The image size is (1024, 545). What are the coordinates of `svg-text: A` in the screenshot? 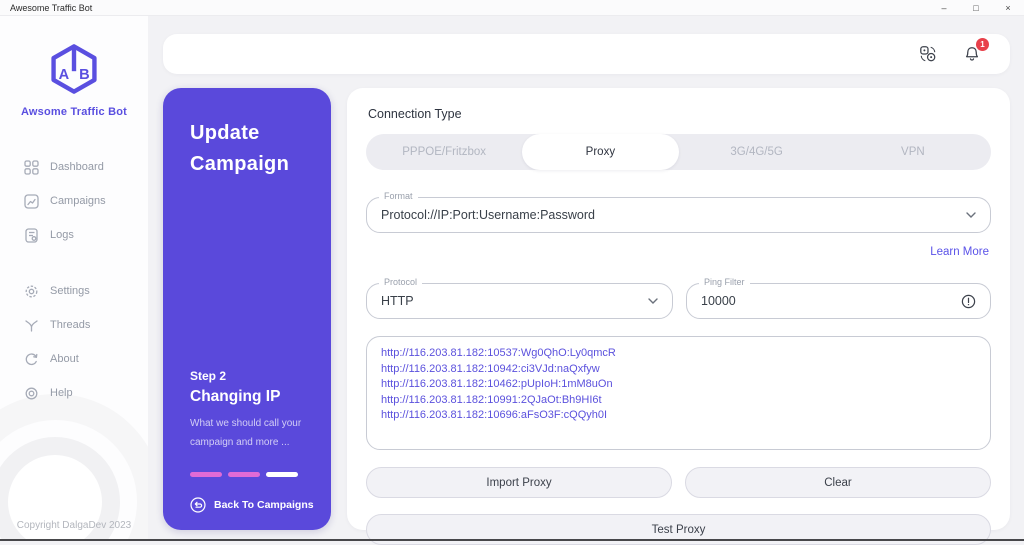 It's located at (64, 75).